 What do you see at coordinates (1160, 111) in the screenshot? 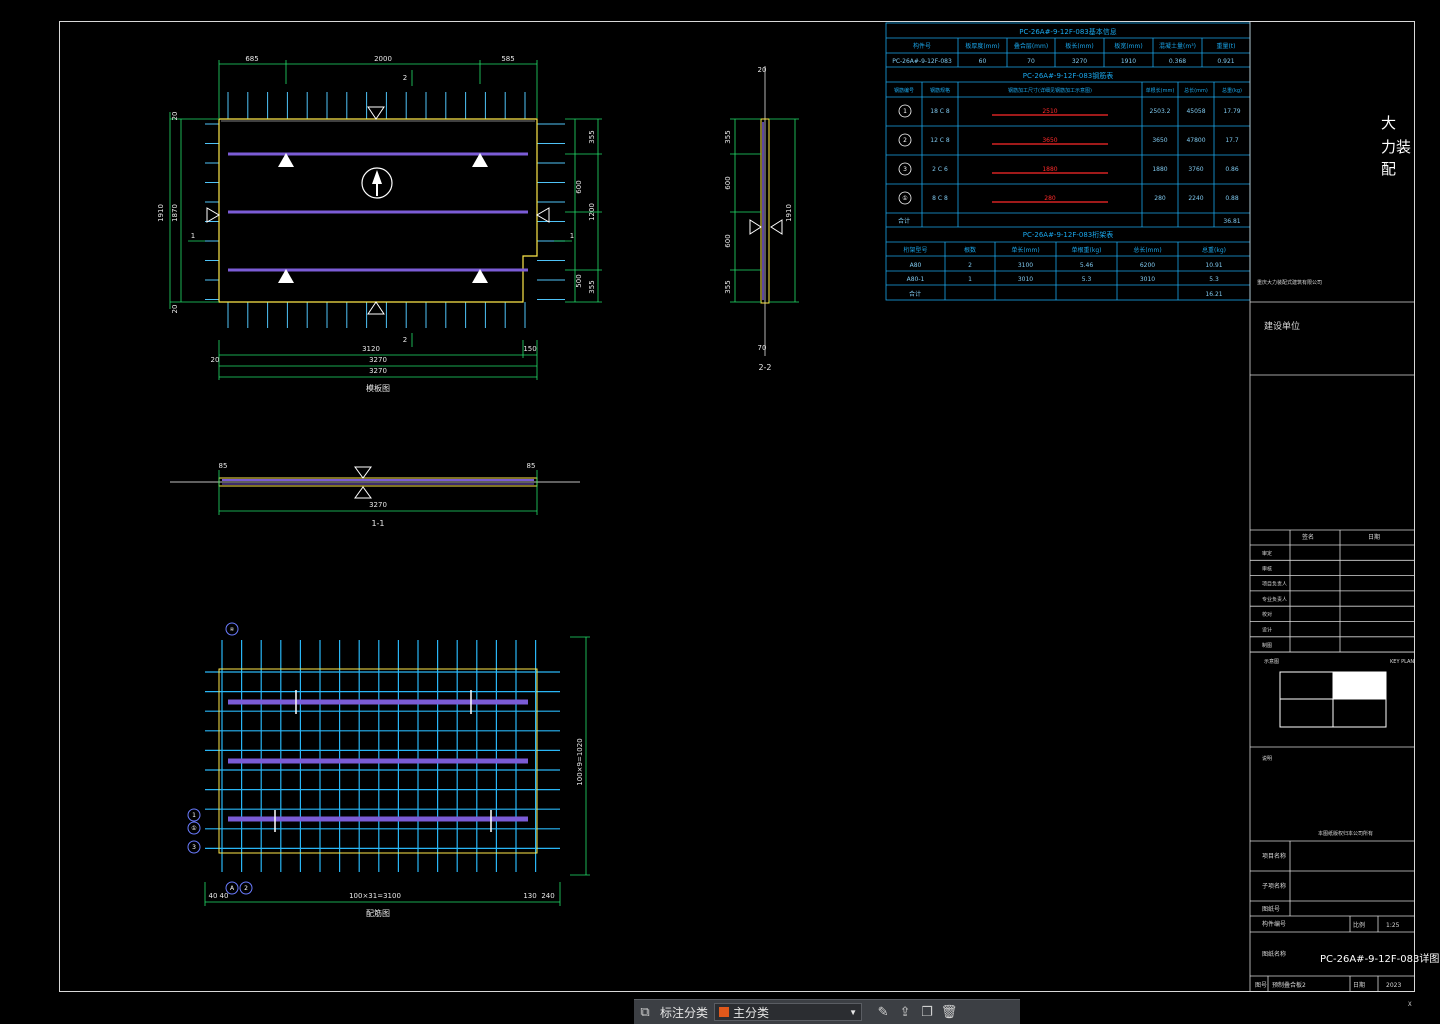
I see `table-cell: 2503.2` at bounding box center [1160, 111].